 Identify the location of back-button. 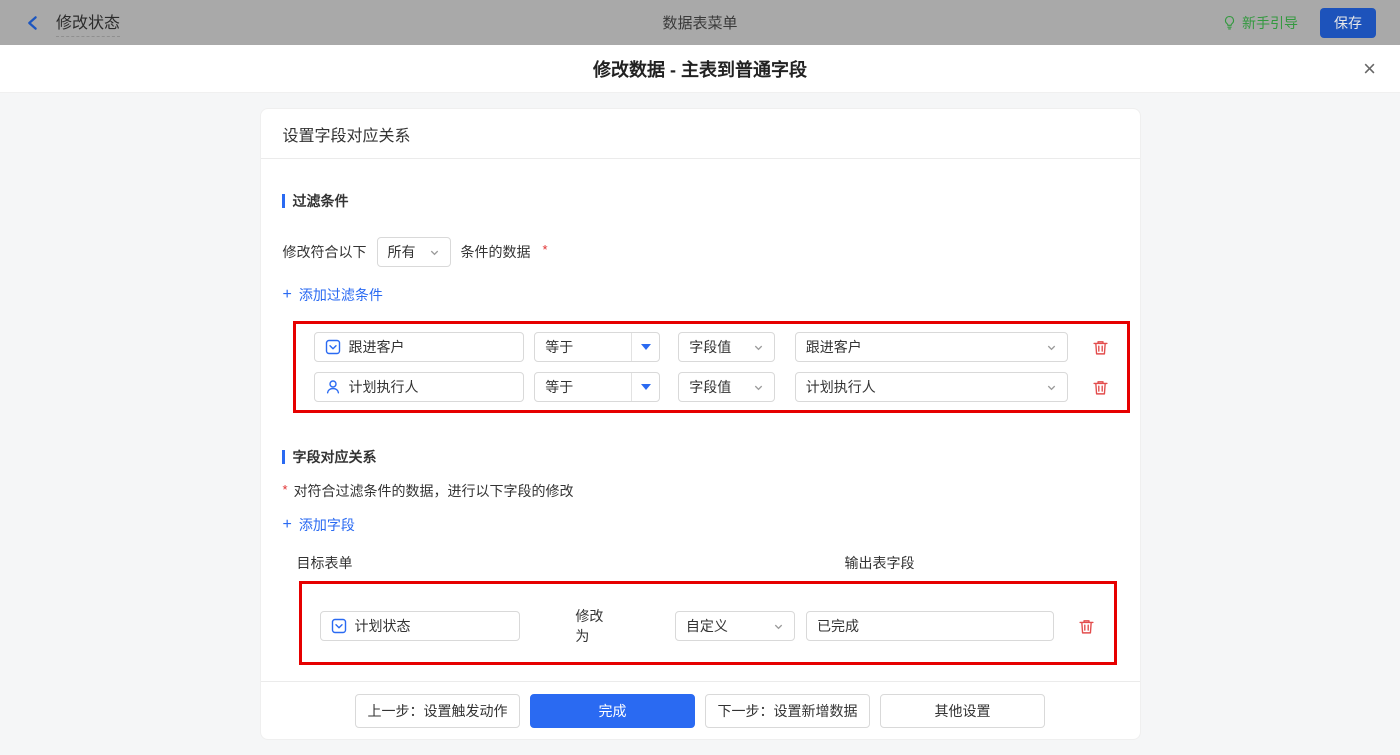
(33, 23).